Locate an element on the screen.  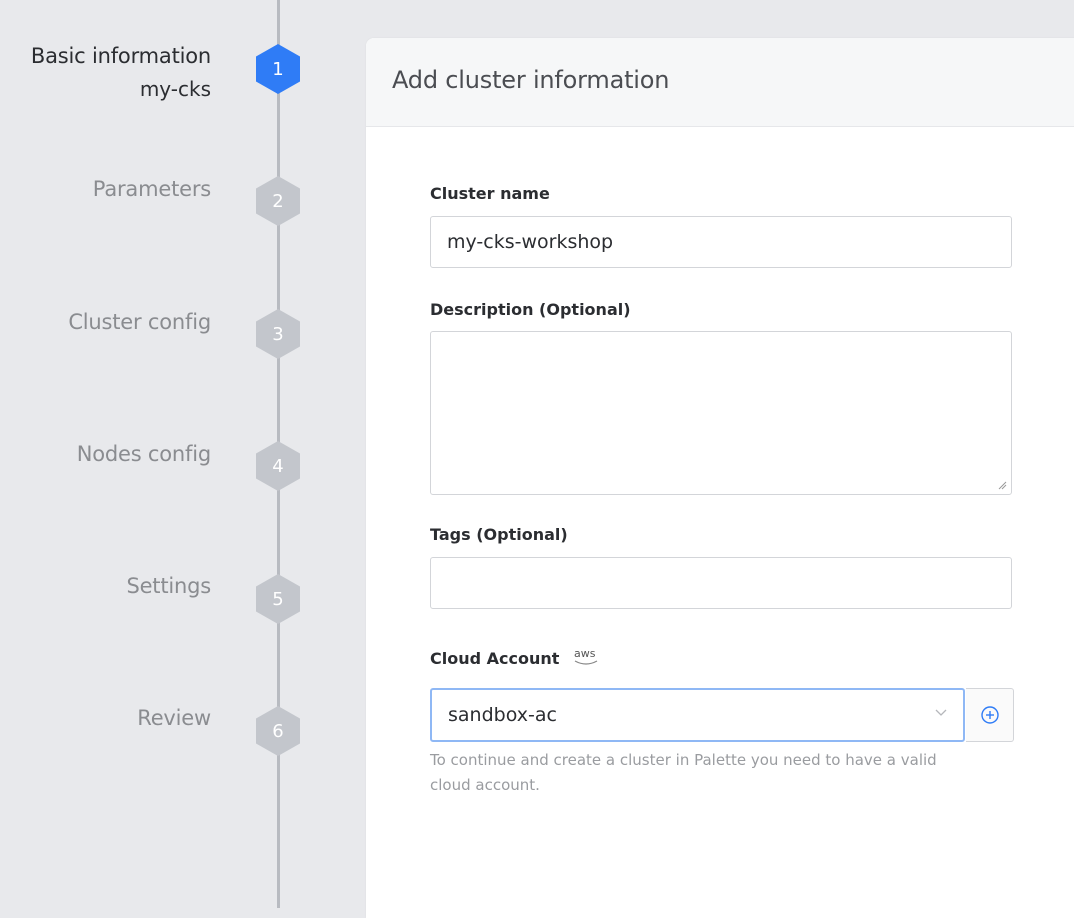
aws-icon: aws is located at coordinates (585, 653).